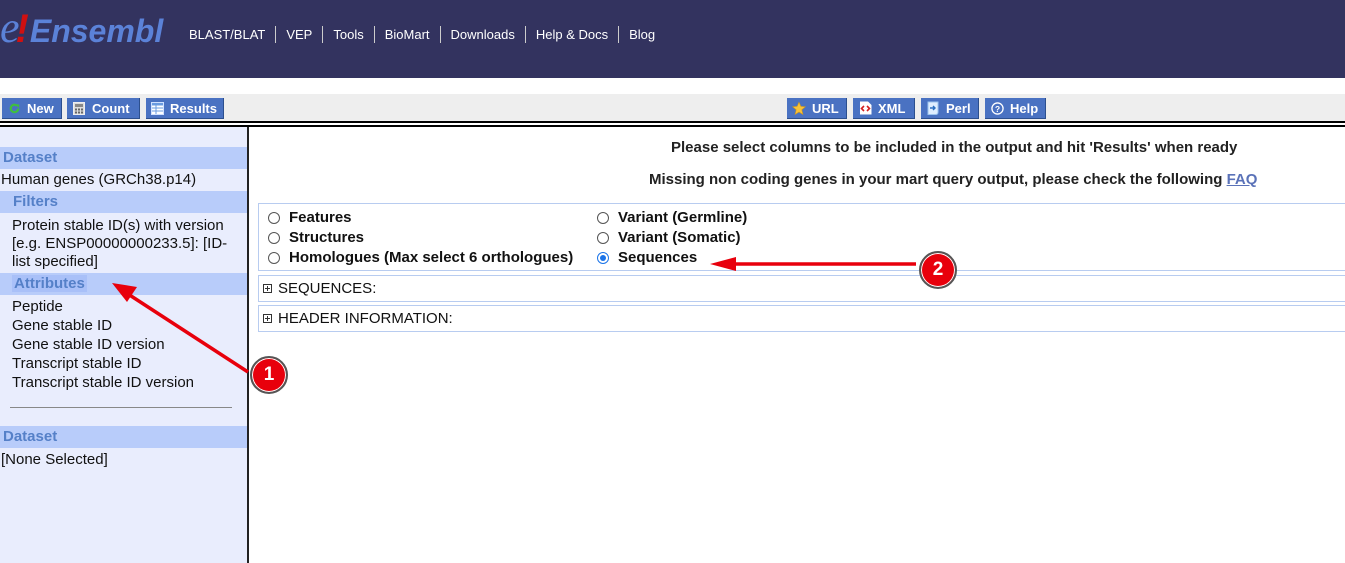 The image size is (1345, 563). I want to click on sidebar-filters-heading: Filters, so click(123, 202).